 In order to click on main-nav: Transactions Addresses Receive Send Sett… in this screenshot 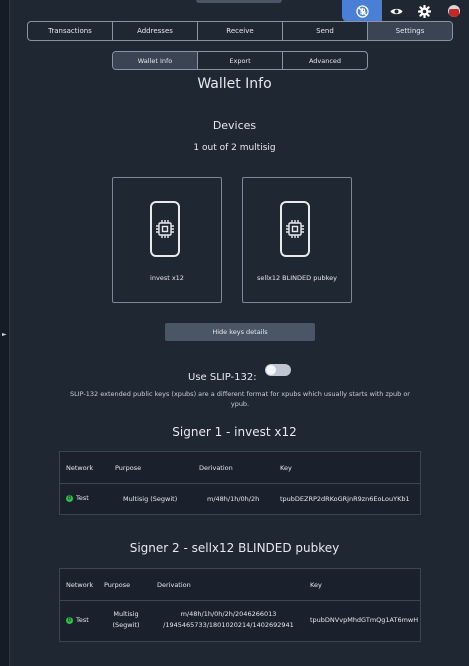, I will do `click(240, 31)`.